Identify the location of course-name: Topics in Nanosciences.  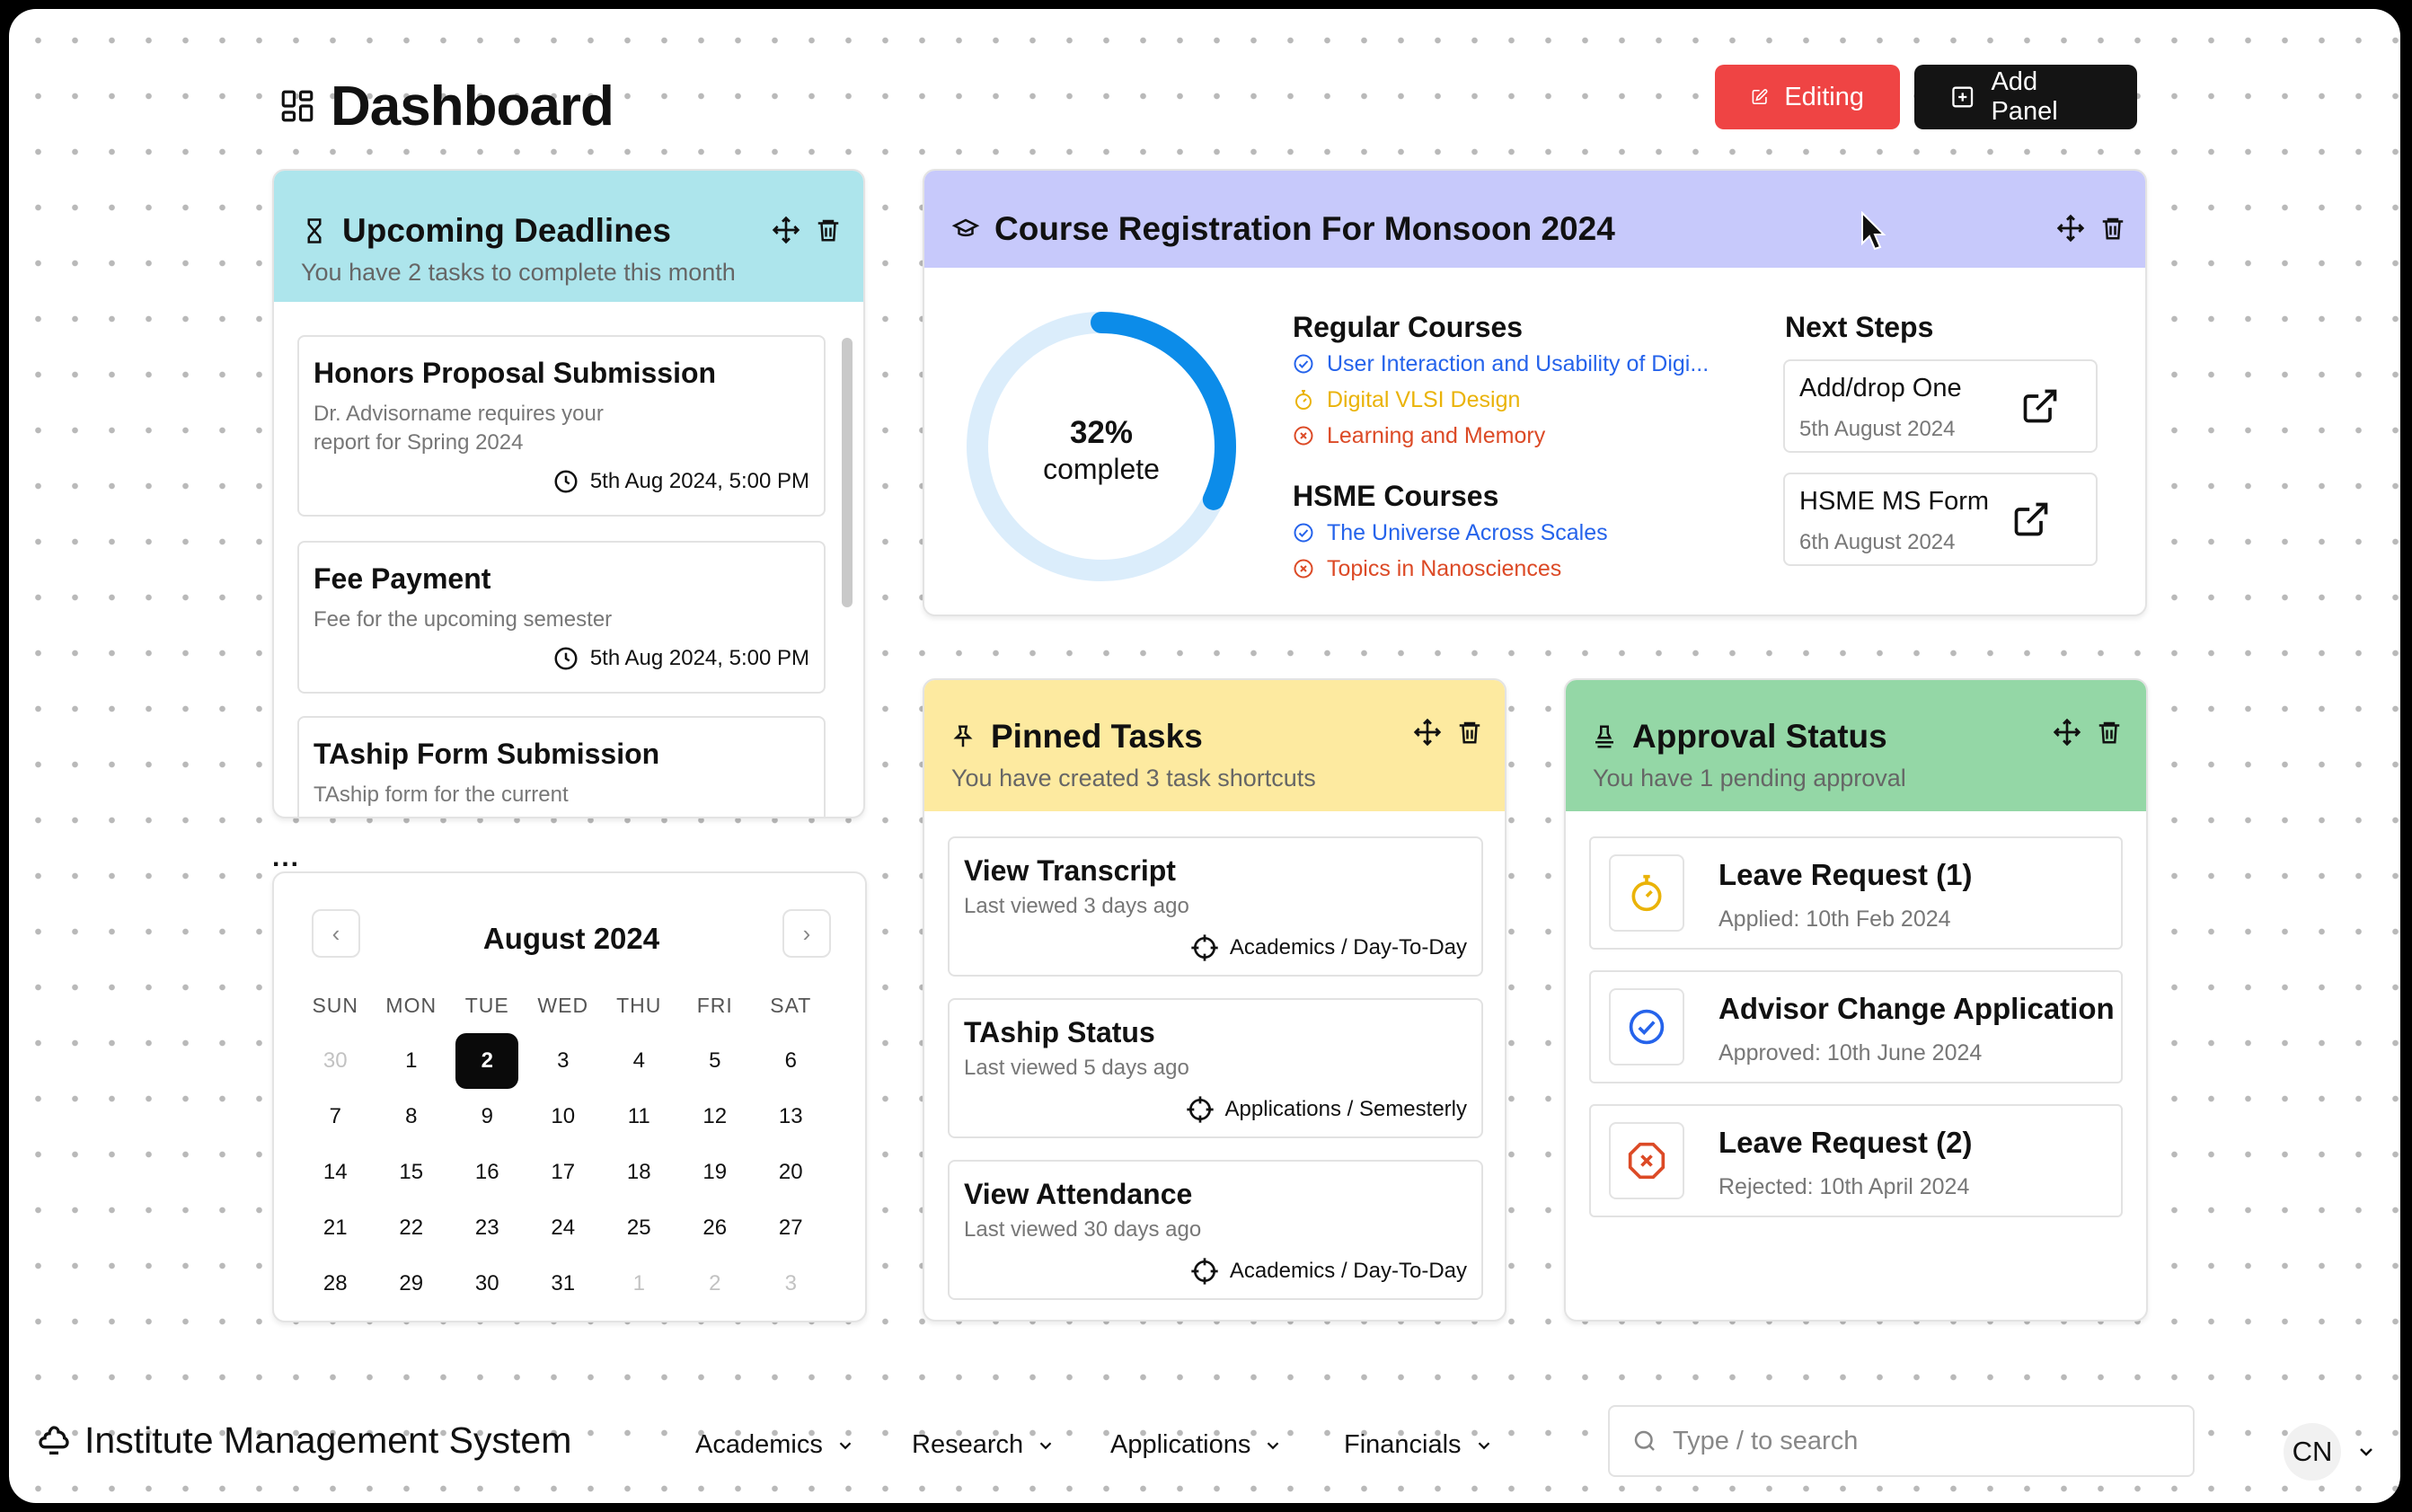
(1444, 568).